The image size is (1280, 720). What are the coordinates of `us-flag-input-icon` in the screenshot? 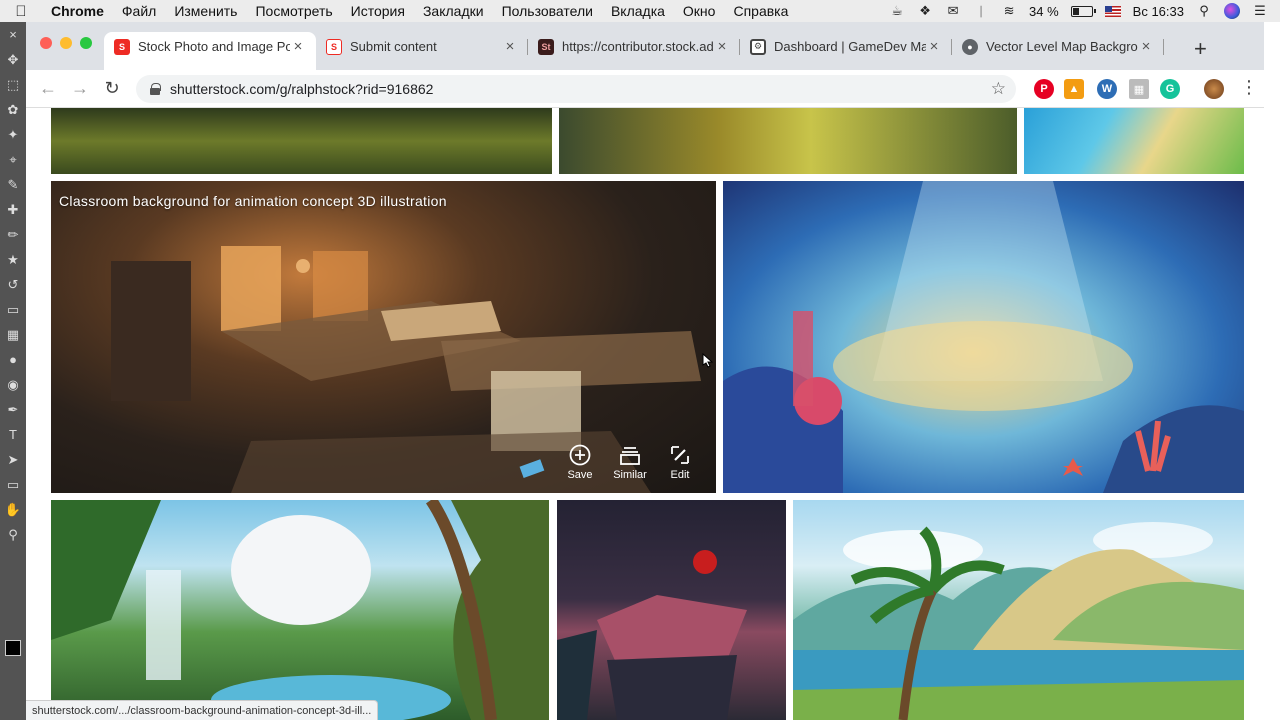 It's located at (1112, 11).